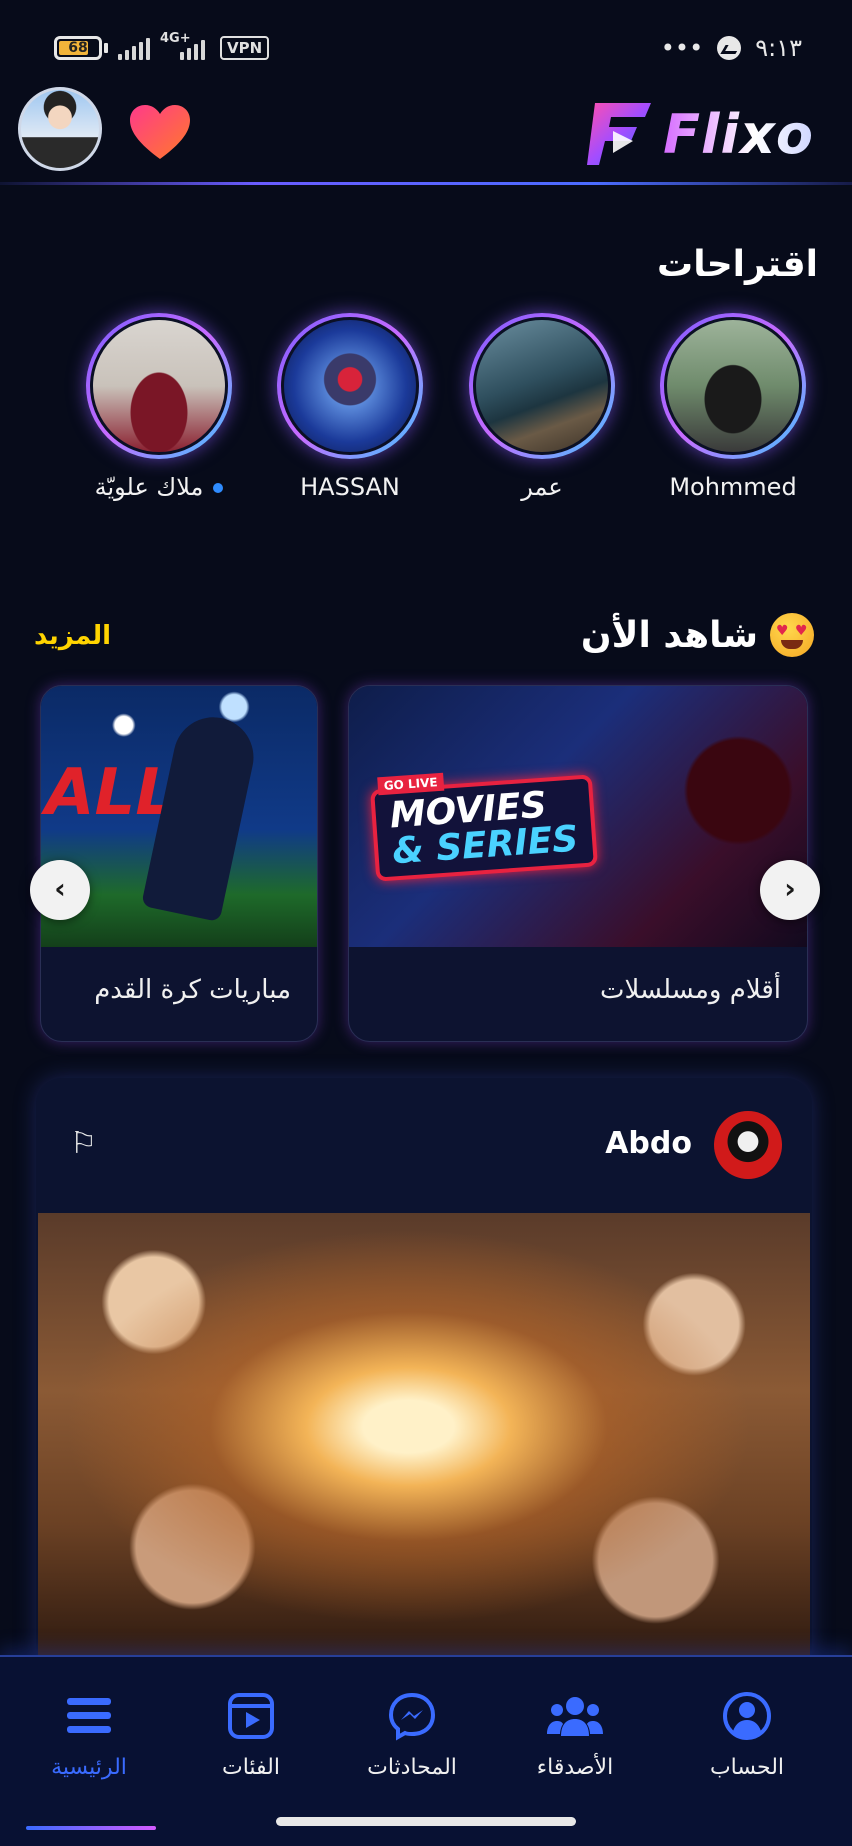 The image size is (852, 1846). What do you see at coordinates (738, 134) in the screenshot?
I see `logo-text: Flixo` at bounding box center [738, 134].